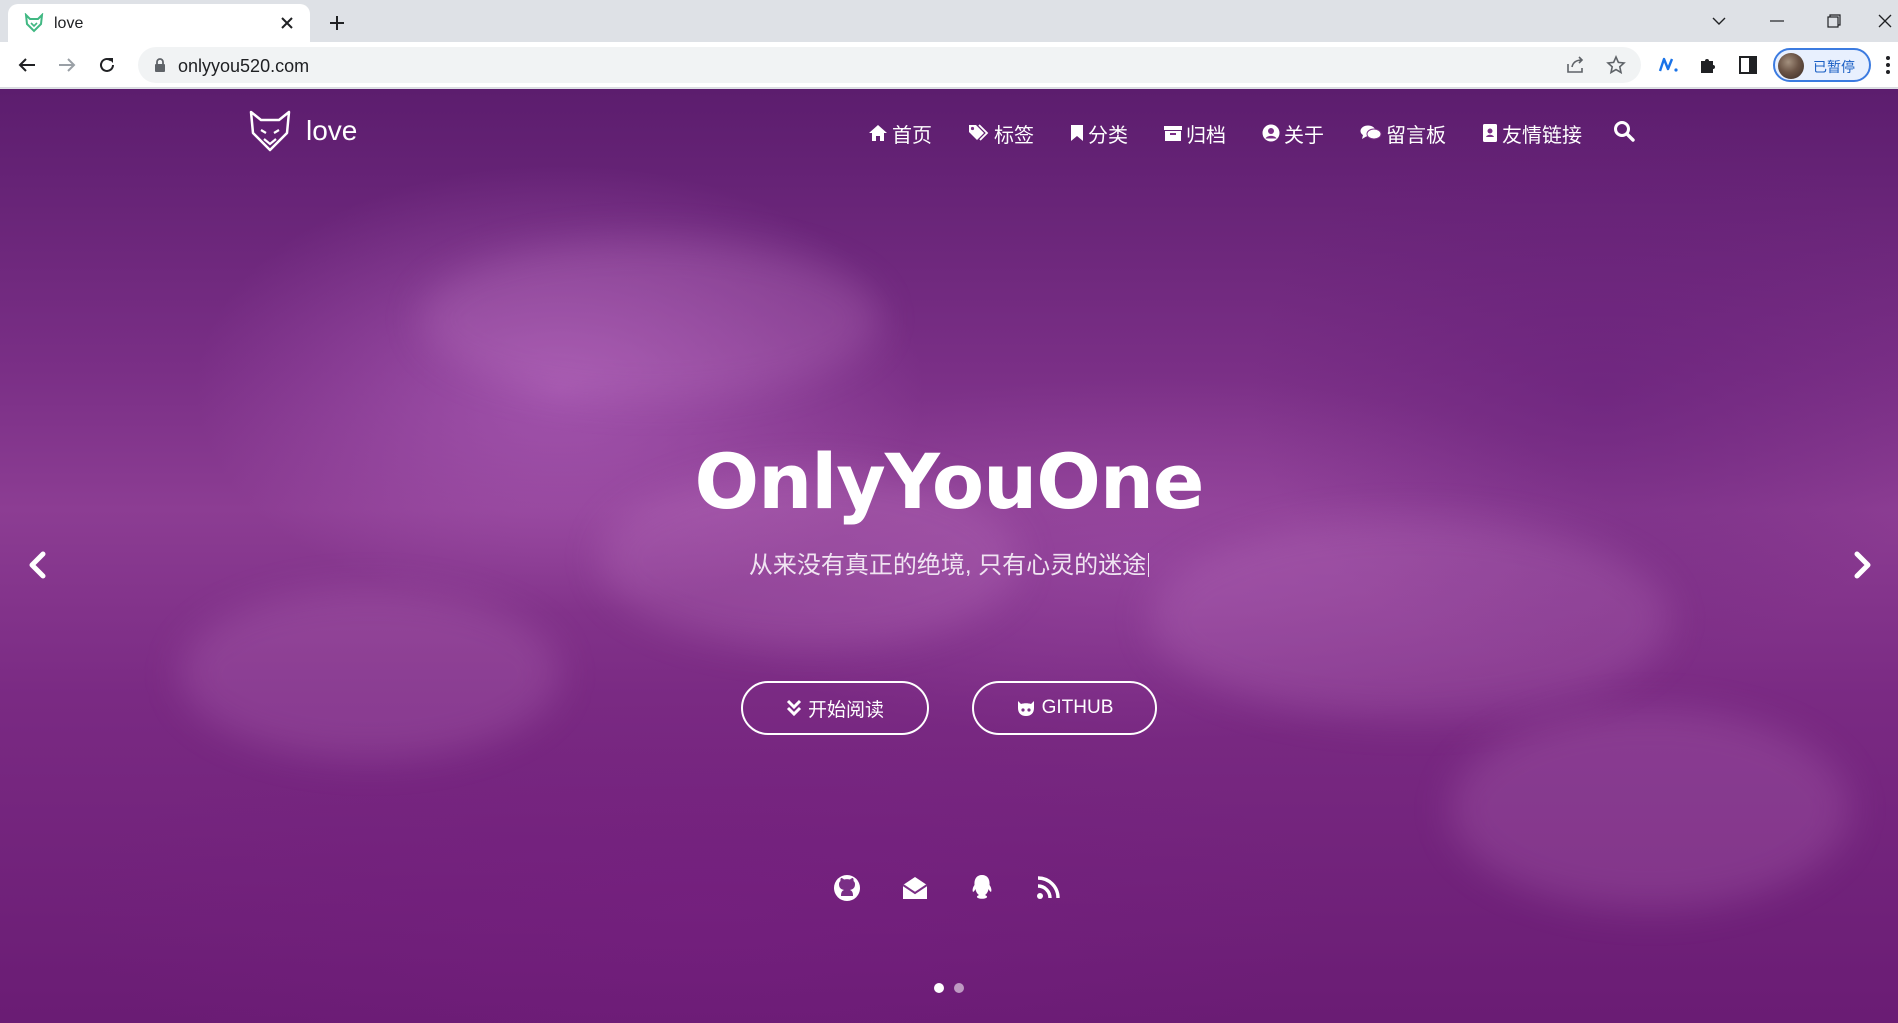 The height and width of the screenshot is (1023, 1898). I want to click on address-book-icon, so click(1490, 133).